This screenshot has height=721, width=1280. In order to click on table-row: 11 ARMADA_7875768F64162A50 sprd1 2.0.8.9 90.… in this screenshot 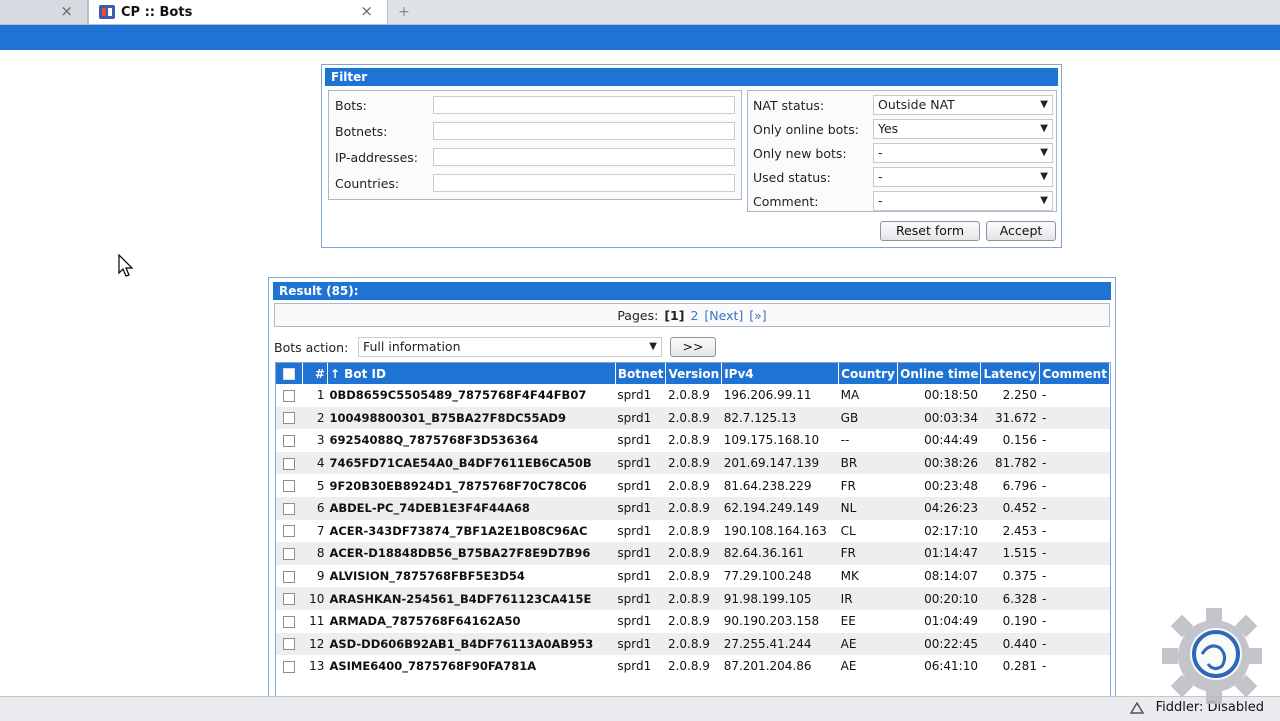, I will do `click(693, 621)`.